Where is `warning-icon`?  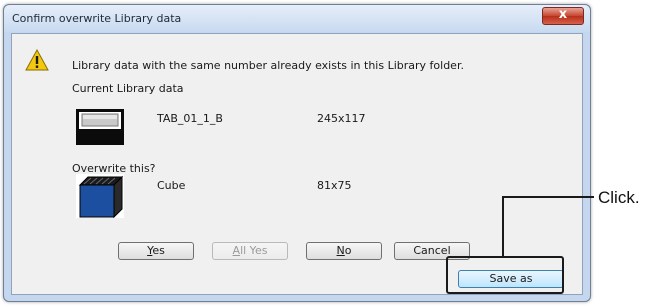 warning-icon is located at coordinates (37, 60).